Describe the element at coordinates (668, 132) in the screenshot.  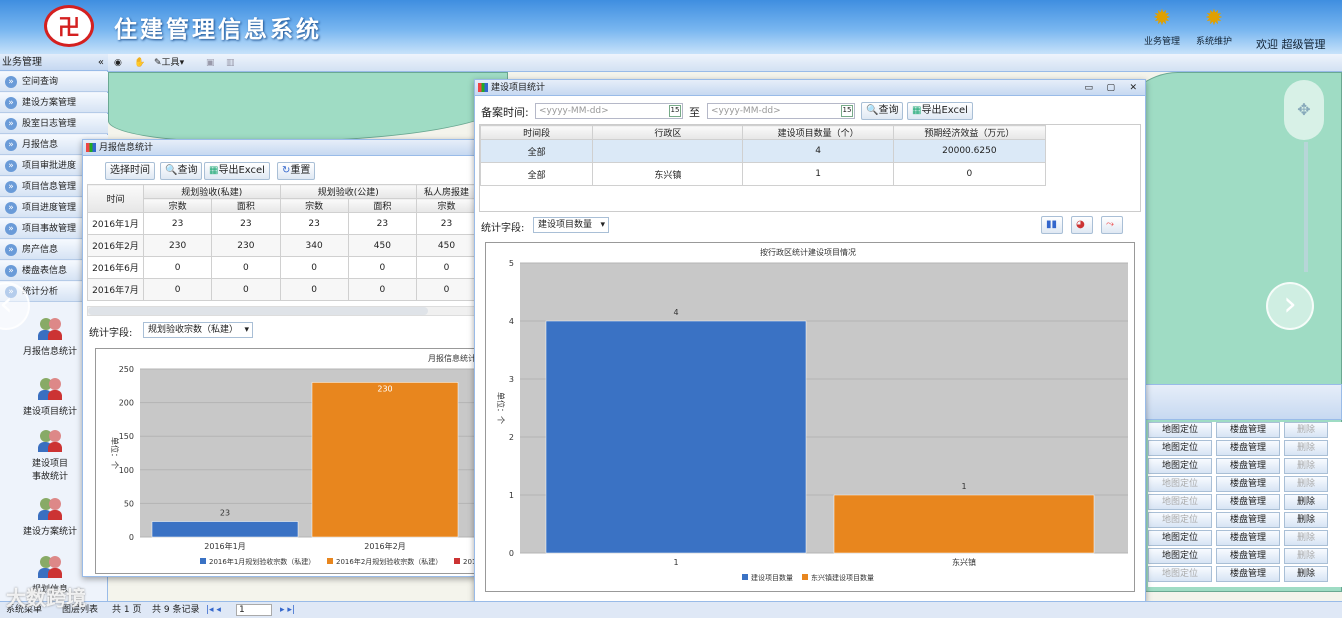
I see `col-header: 行政区` at that location.